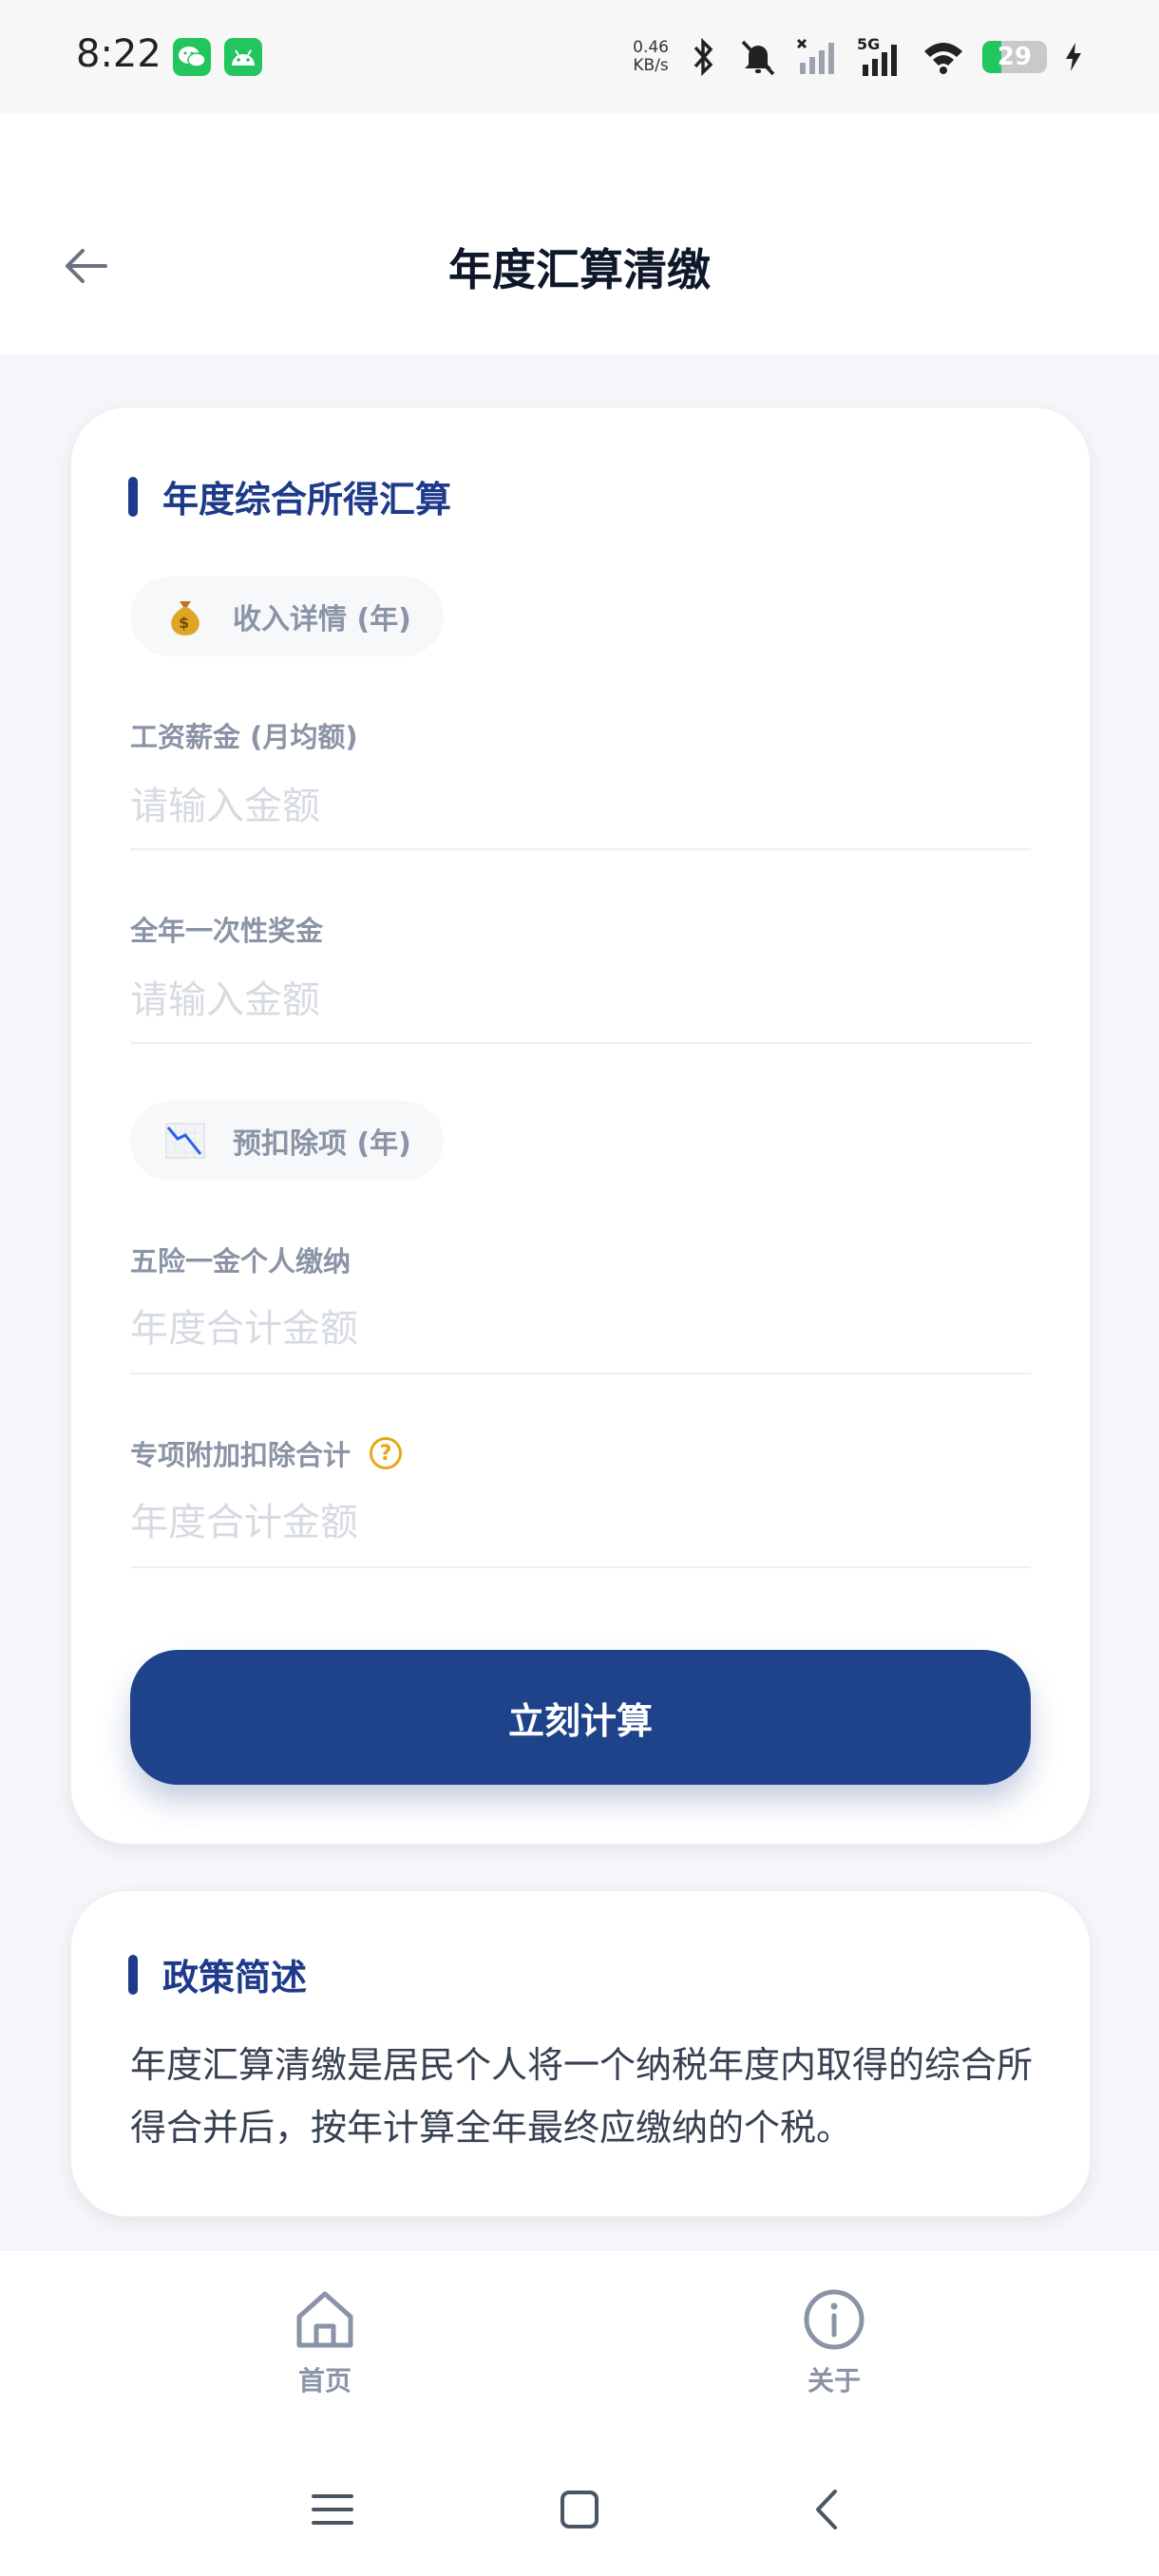  I want to click on section-title: 年度综合所得汇算, so click(289, 496).